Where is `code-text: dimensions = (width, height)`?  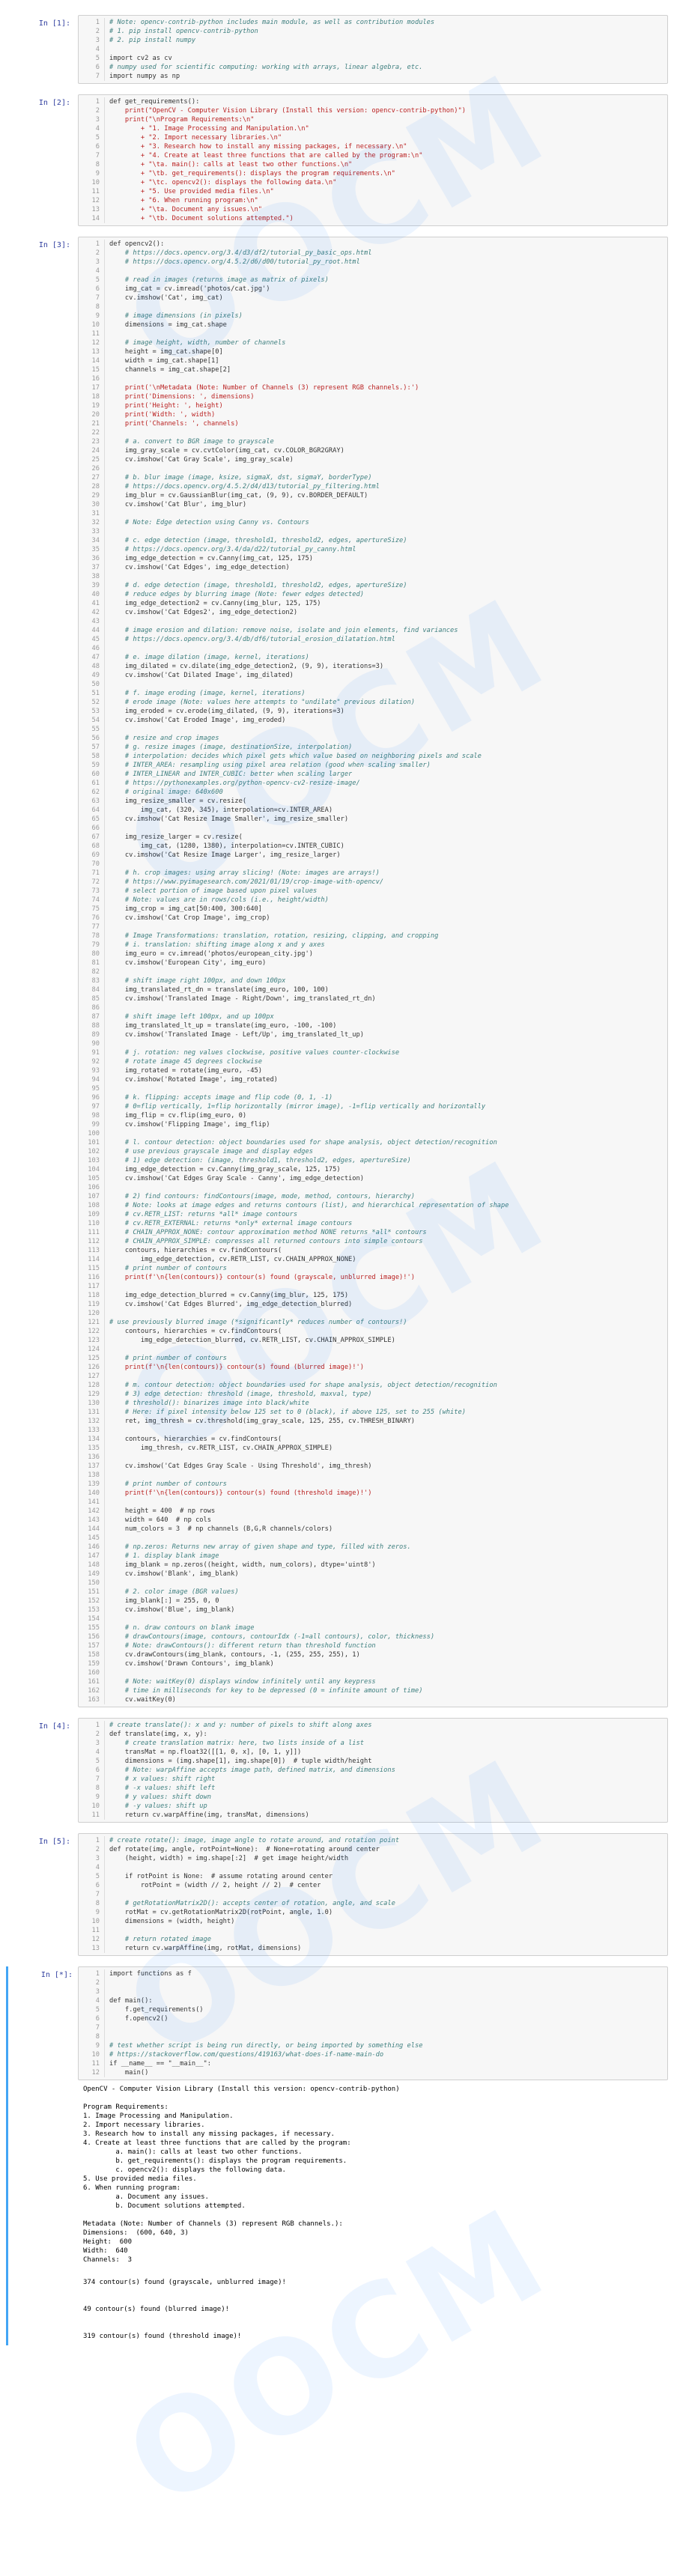 code-text: dimensions = (width, height) is located at coordinates (172, 1921).